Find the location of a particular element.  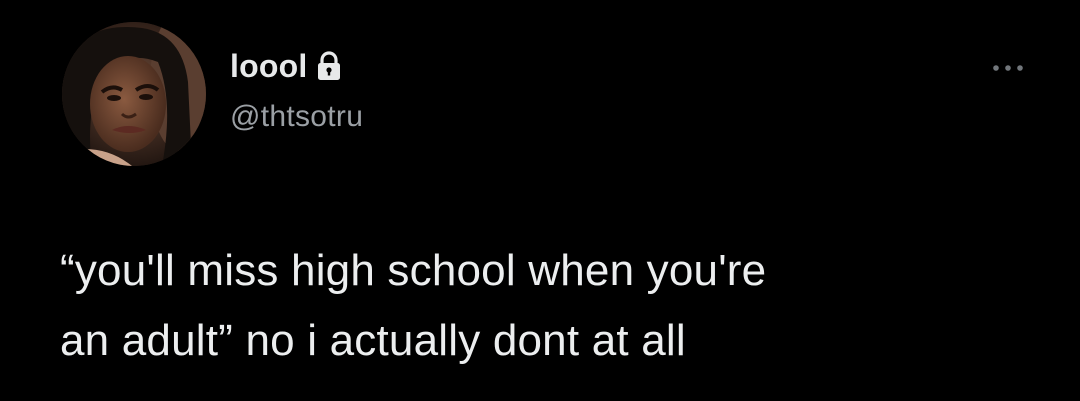

more-horizontal-icon is located at coordinates (1008, 68).